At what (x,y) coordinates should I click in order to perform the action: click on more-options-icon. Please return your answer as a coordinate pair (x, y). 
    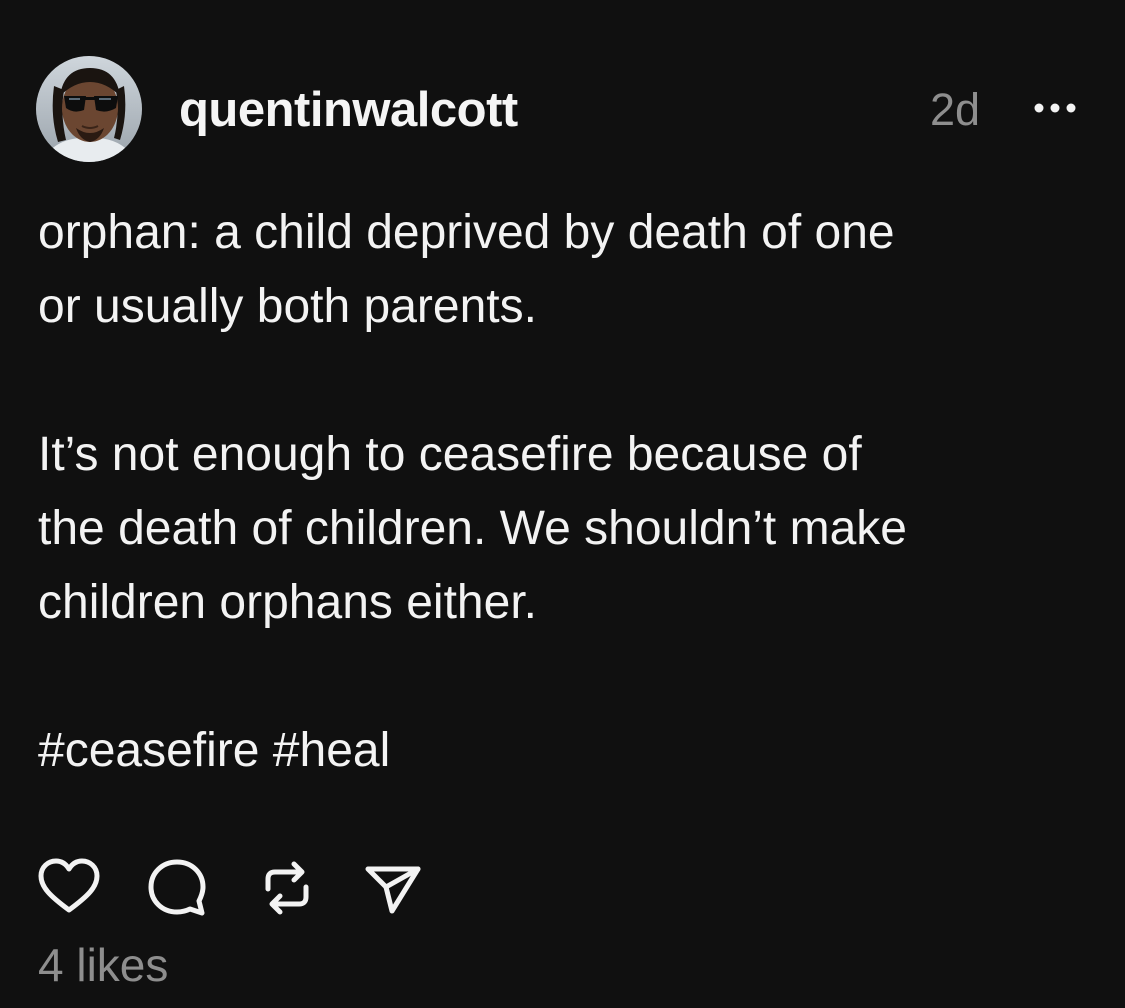
    Looking at the image, I should click on (1055, 108).